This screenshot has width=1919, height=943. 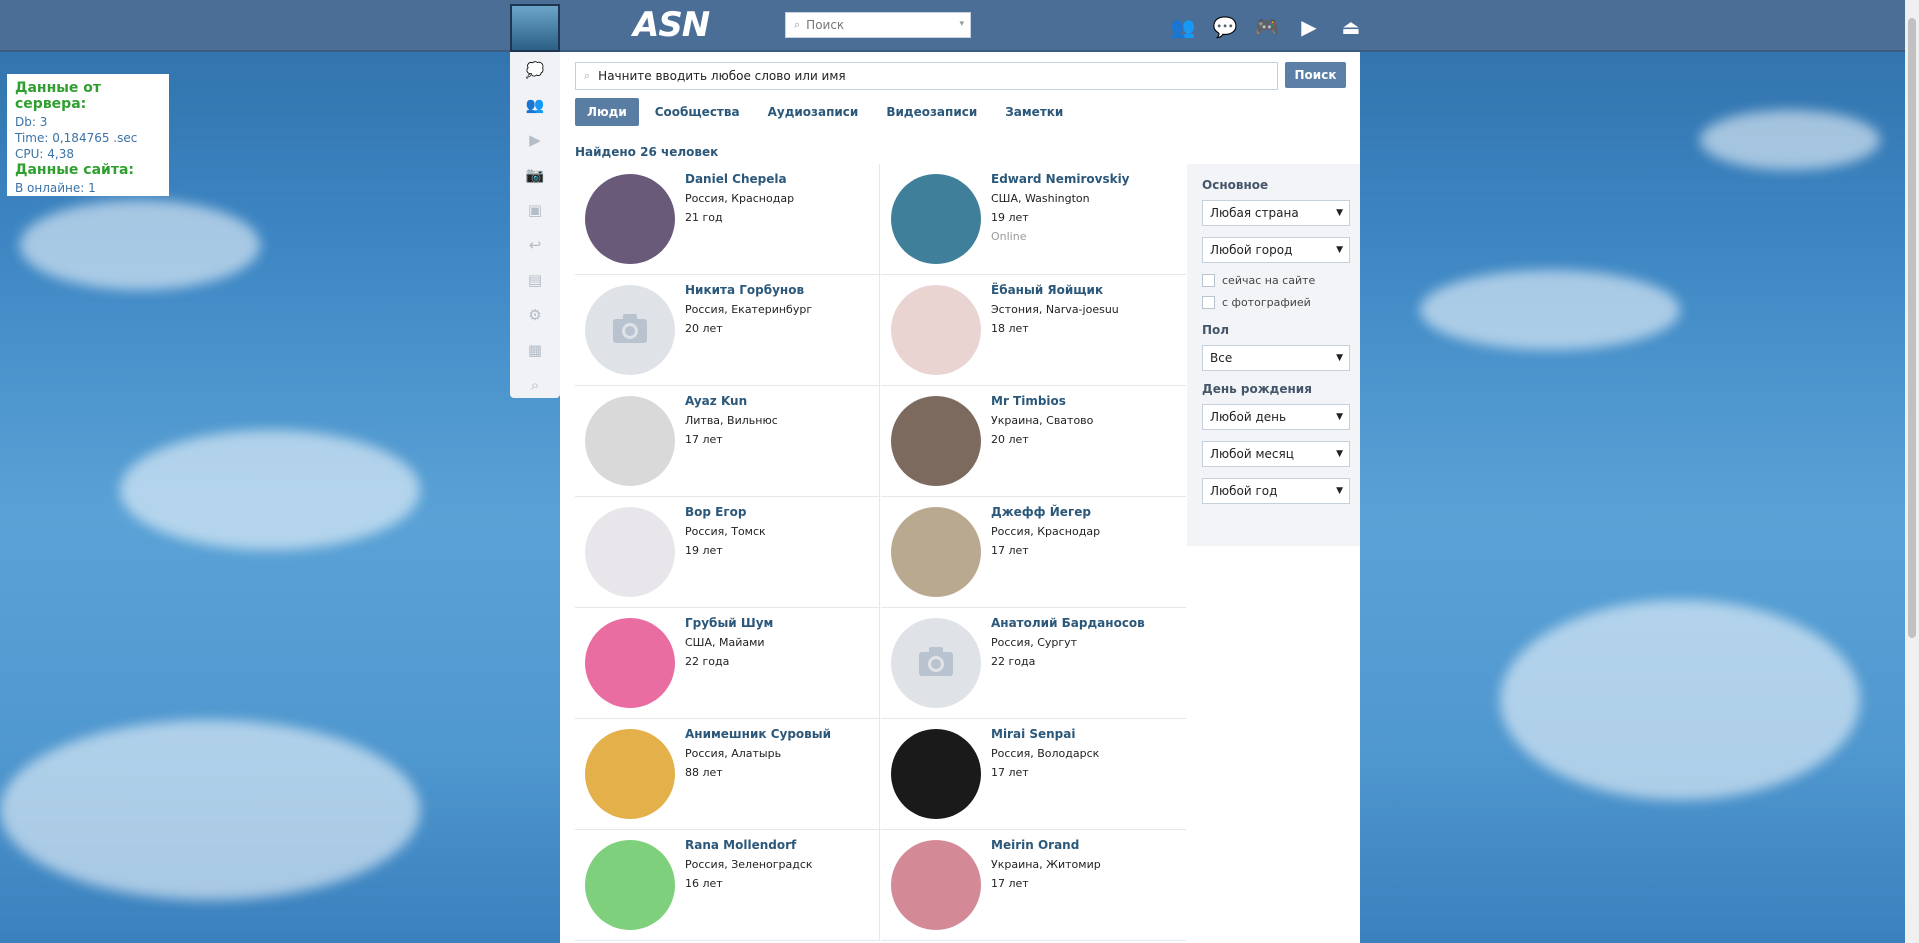 I want to click on messages-icon: 💬, so click(x=1225, y=27).